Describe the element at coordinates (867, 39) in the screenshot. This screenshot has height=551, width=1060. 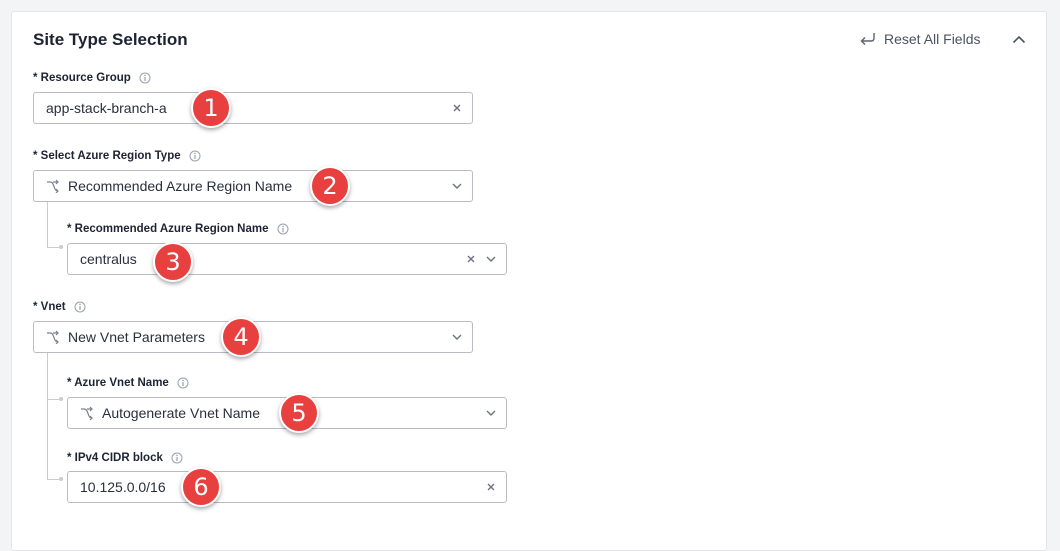
I see `undo-icon` at that location.